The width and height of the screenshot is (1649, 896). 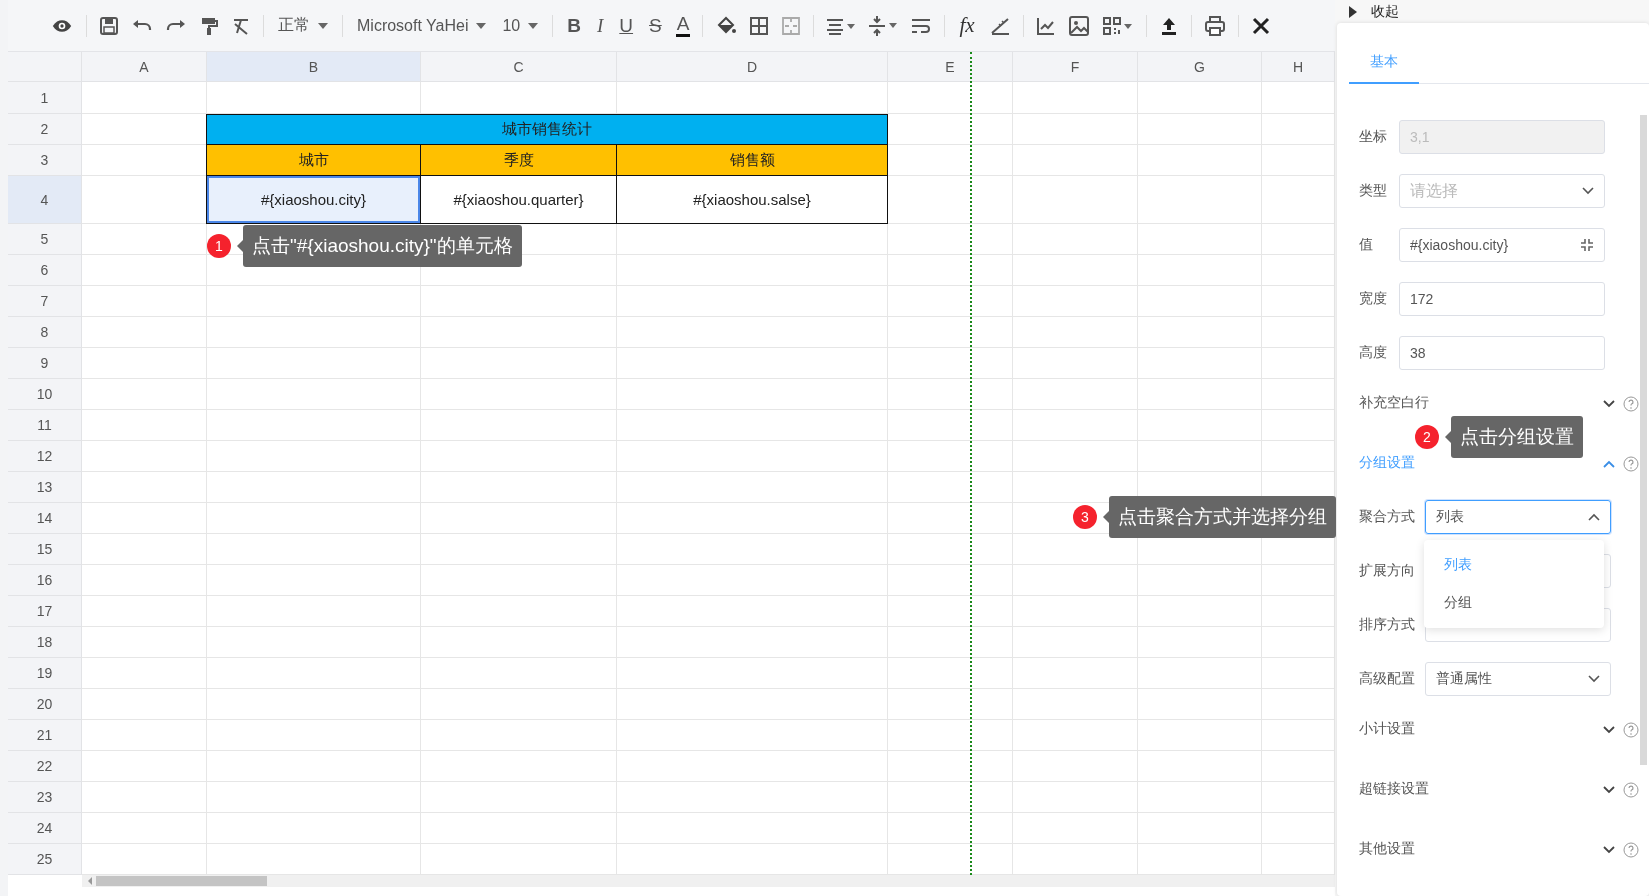 I want to click on step-badge: 1, so click(x=219, y=246).